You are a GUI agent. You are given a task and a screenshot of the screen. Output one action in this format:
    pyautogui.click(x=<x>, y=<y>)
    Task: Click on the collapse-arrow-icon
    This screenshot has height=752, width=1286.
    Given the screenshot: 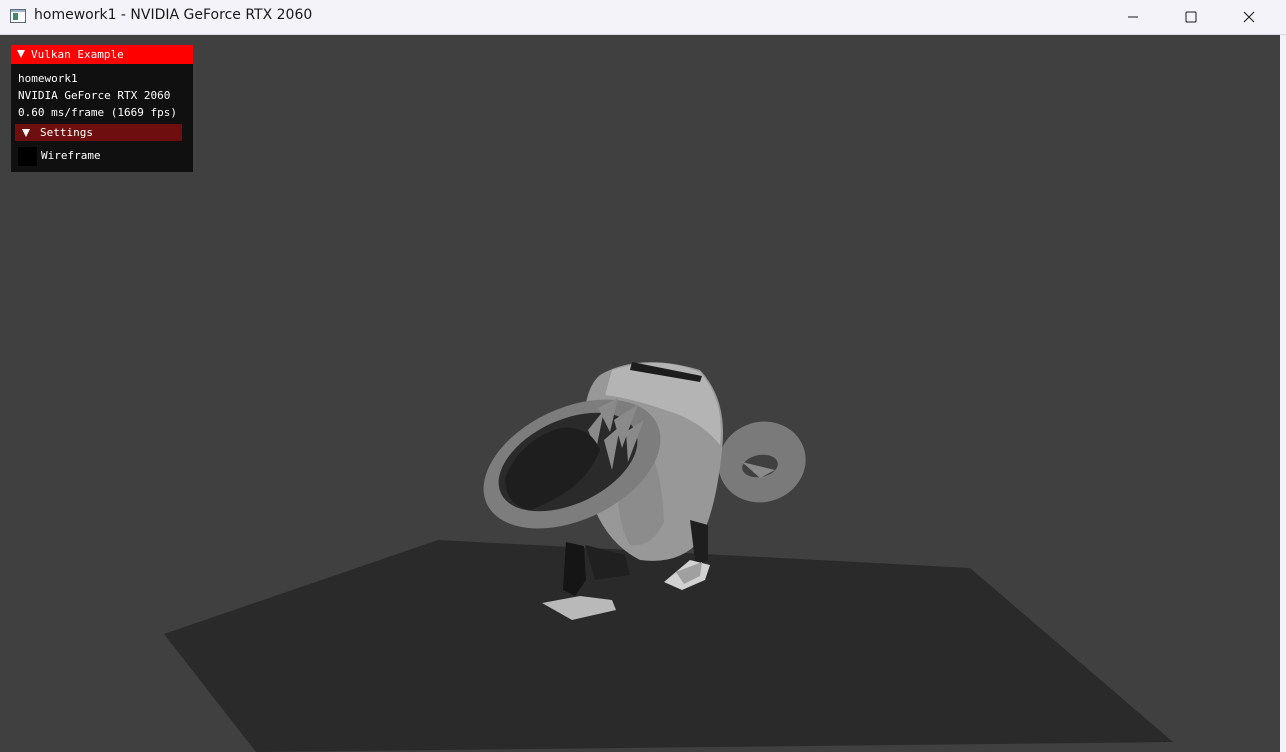 What is the action you would take?
    pyautogui.click(x=21, y=54)
    